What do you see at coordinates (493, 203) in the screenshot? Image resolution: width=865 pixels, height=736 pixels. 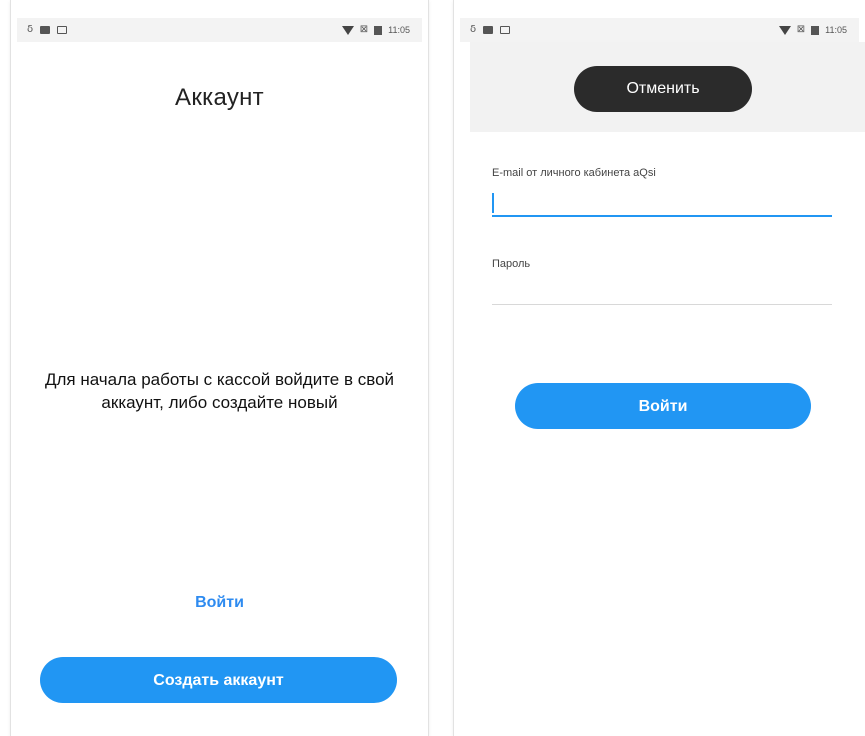 I see `text-cursor` at bounding box center [493, 203].